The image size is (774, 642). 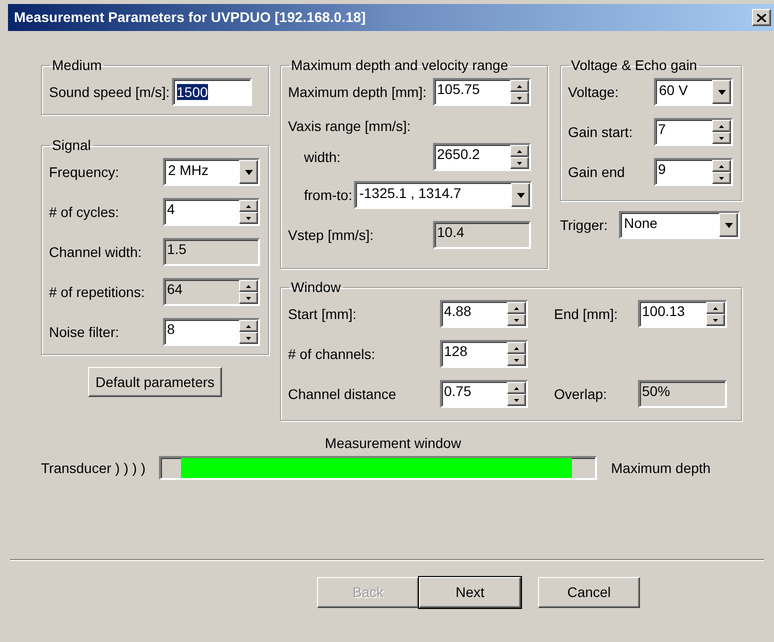 I want to click on field-label: Voltage:, so click(x=594, y=92).